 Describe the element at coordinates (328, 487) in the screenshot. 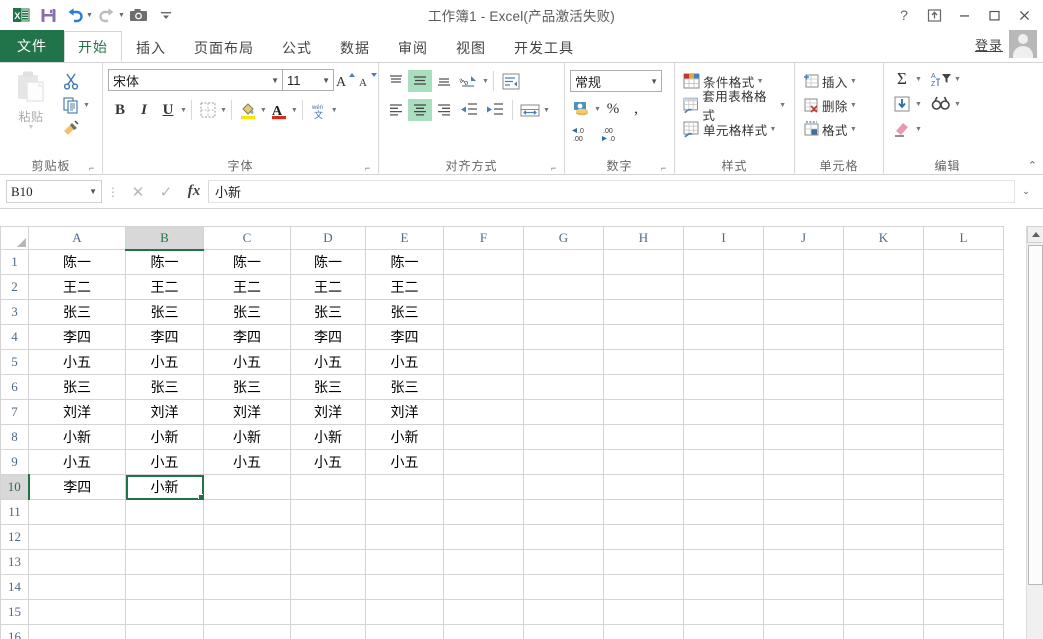

I see `cell-D10` at that location.